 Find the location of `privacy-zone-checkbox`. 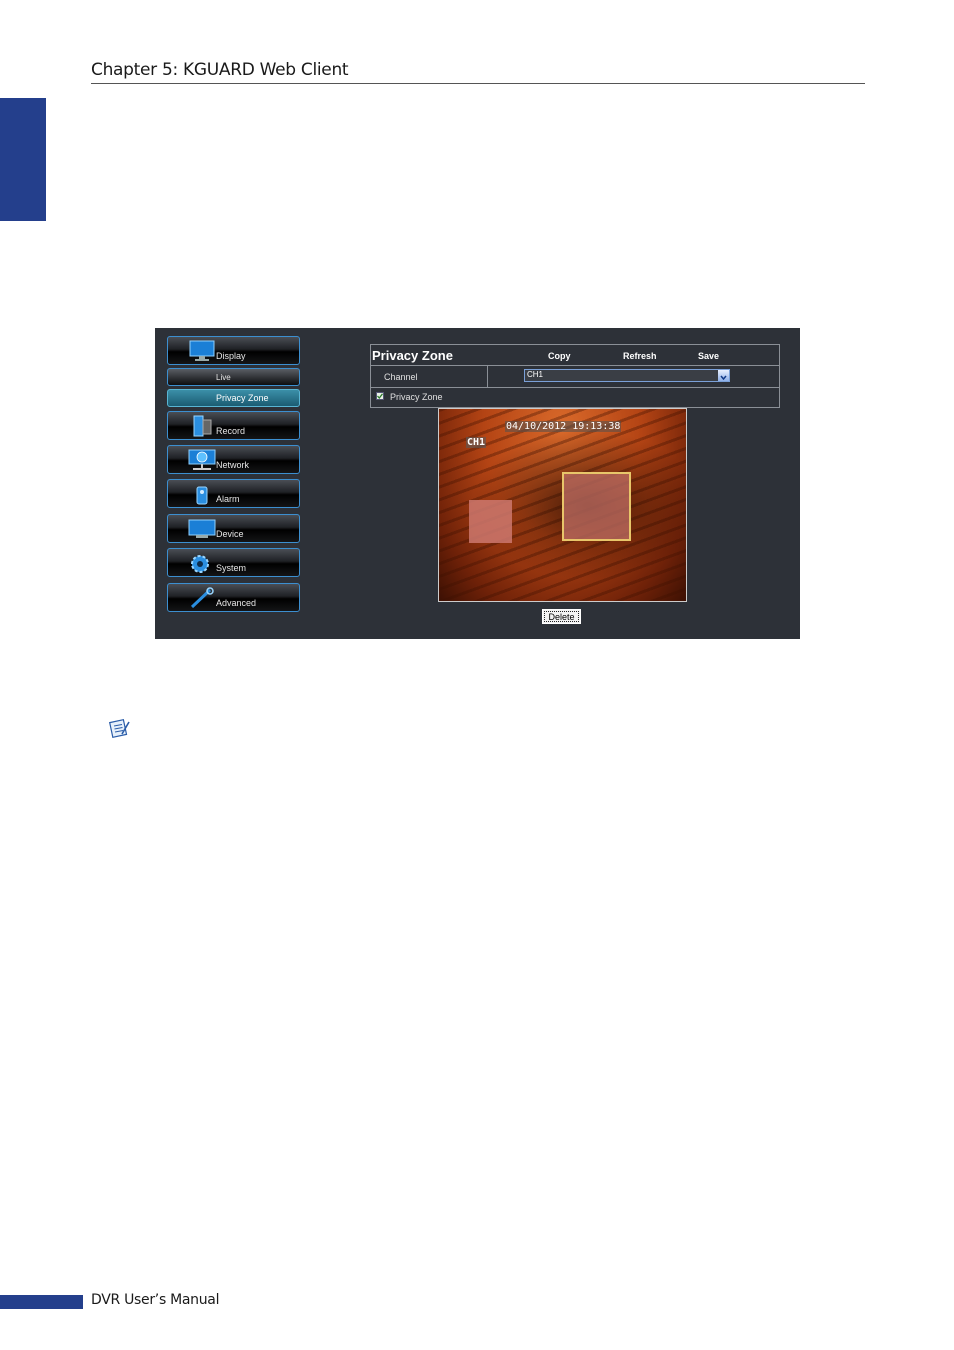

privacy-zone-checkbox is located at coordinates (380, 396).